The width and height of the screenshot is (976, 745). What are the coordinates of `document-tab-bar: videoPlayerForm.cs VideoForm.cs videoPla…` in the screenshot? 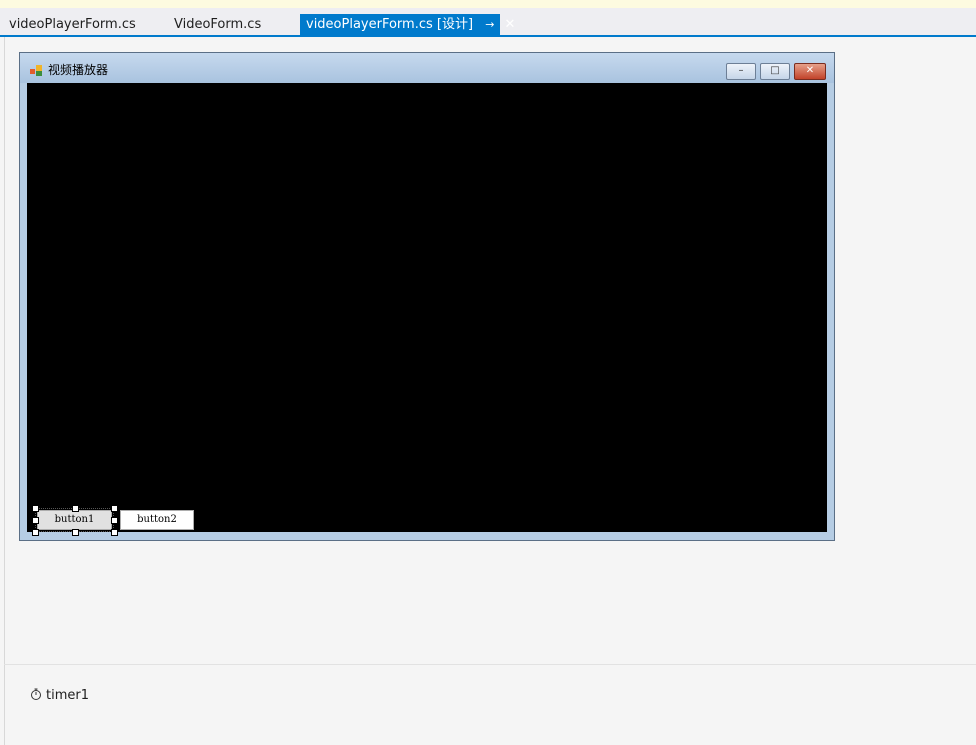 It's located at (488, 21).